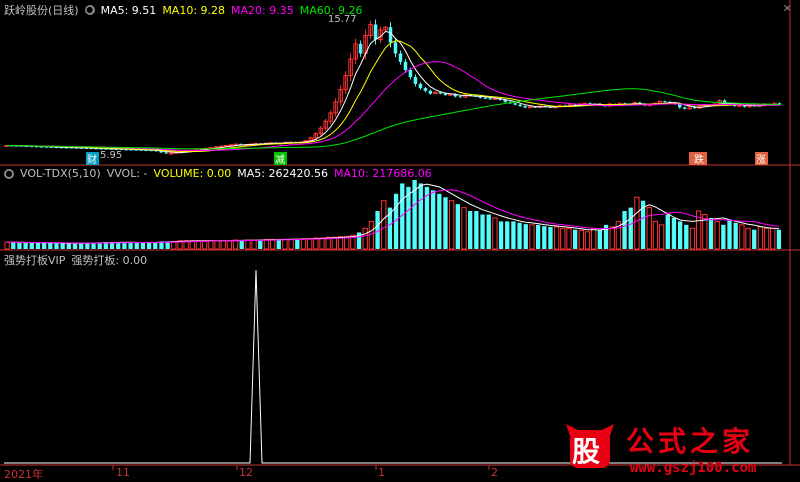 The height and width of the screenshot is (482, 800). I want to click on volume-ma10-line, so click(393, 216).